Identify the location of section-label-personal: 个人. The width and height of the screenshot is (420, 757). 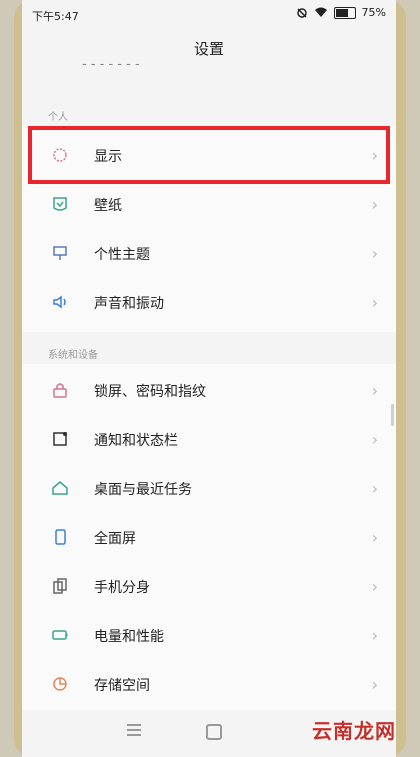
(58, 117).